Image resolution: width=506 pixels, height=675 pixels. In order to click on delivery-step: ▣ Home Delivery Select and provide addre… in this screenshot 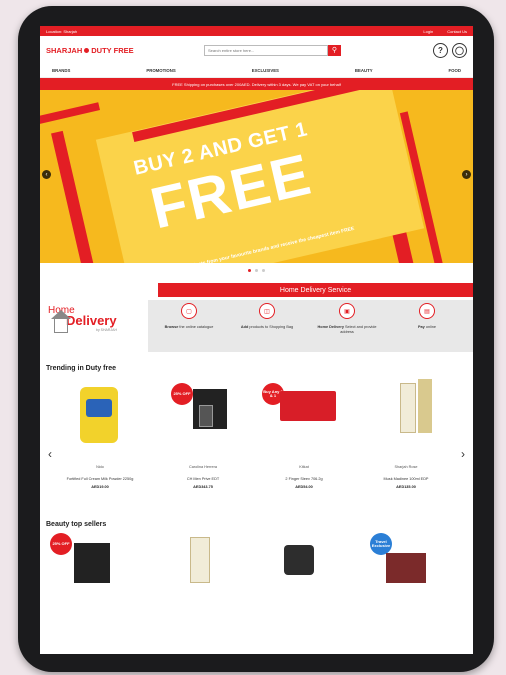, I will do `click(347, 319)`.